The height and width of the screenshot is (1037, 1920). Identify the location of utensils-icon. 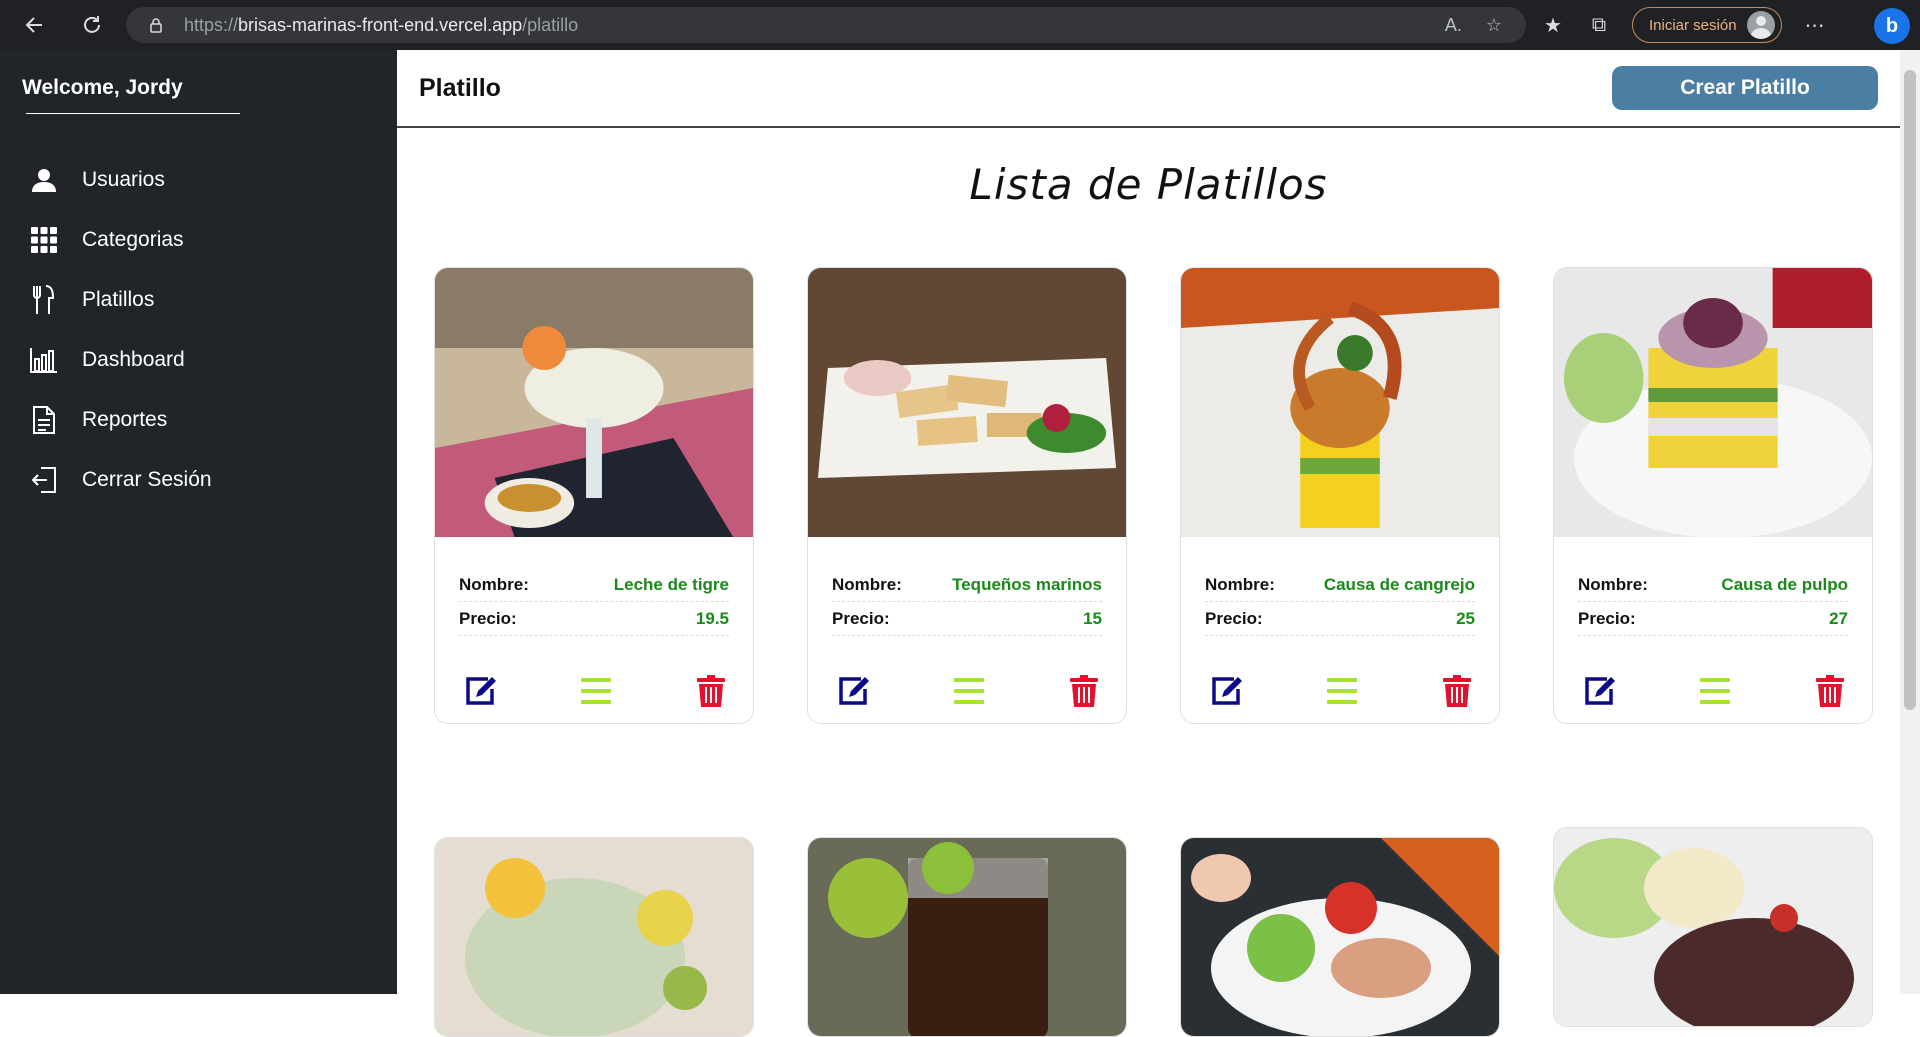
(44, 300).